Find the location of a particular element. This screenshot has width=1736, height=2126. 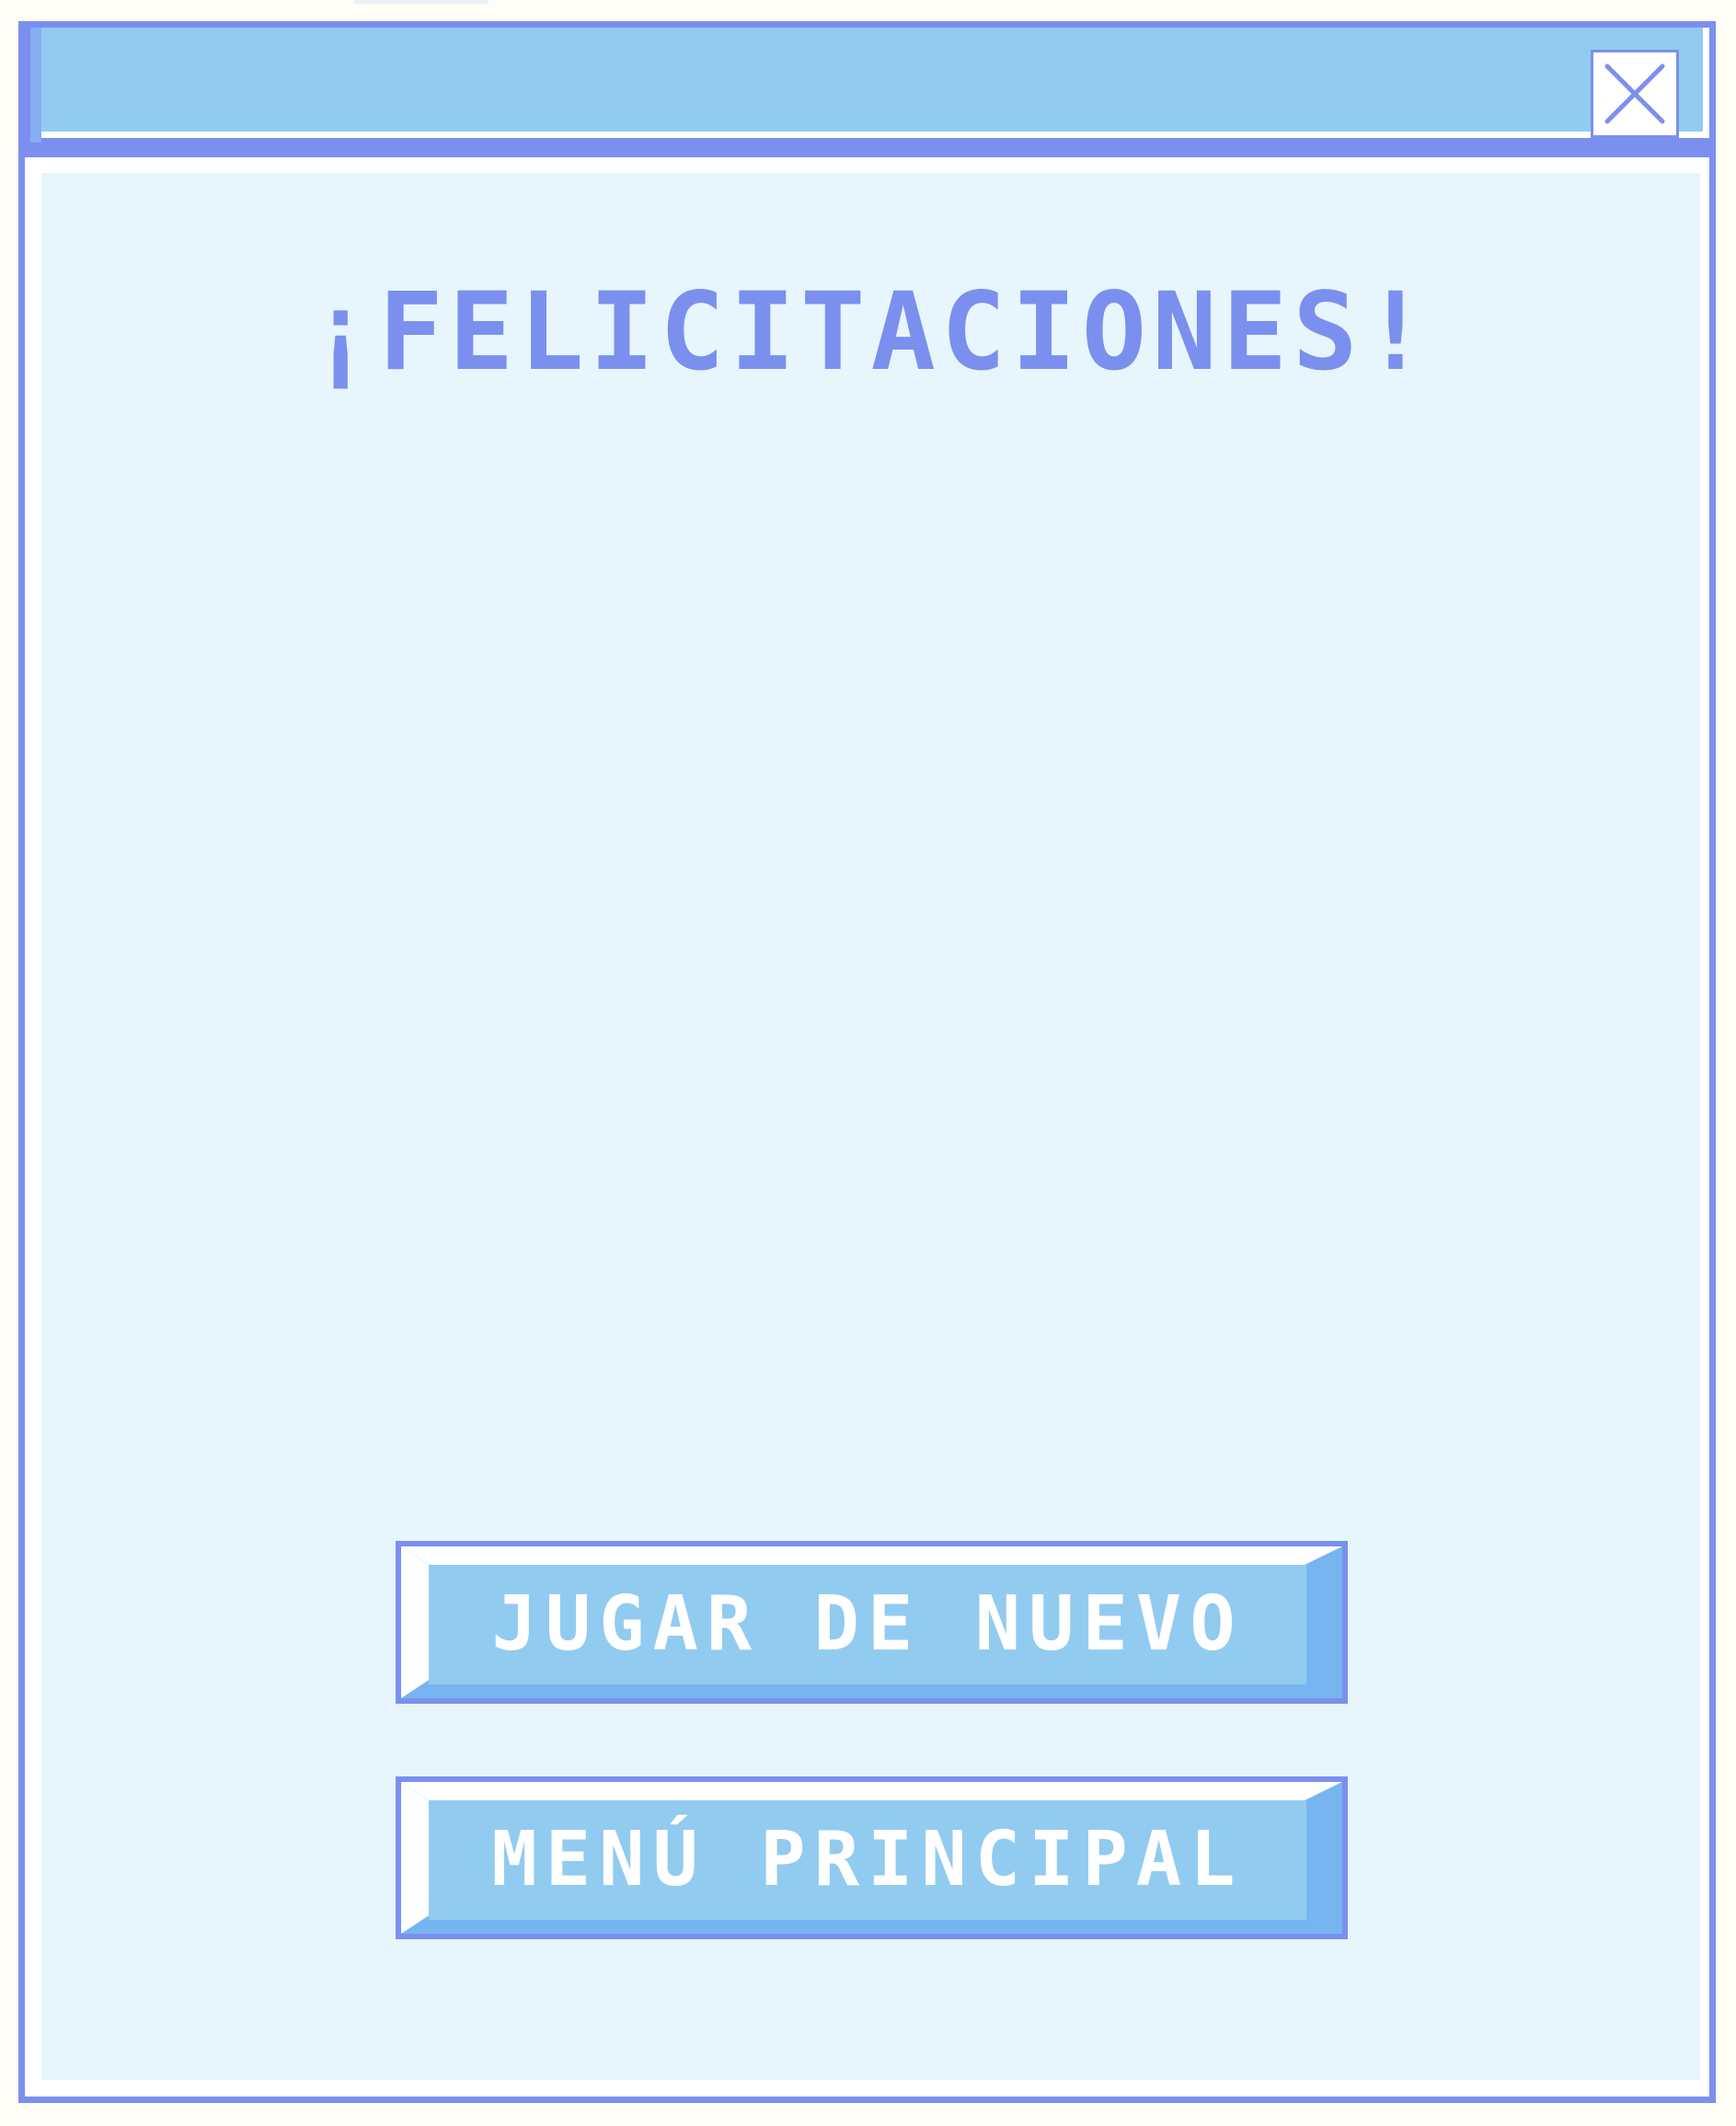

main-menu-label: MENÚ PRINCIPAL is located at coordinates (867, 1859).